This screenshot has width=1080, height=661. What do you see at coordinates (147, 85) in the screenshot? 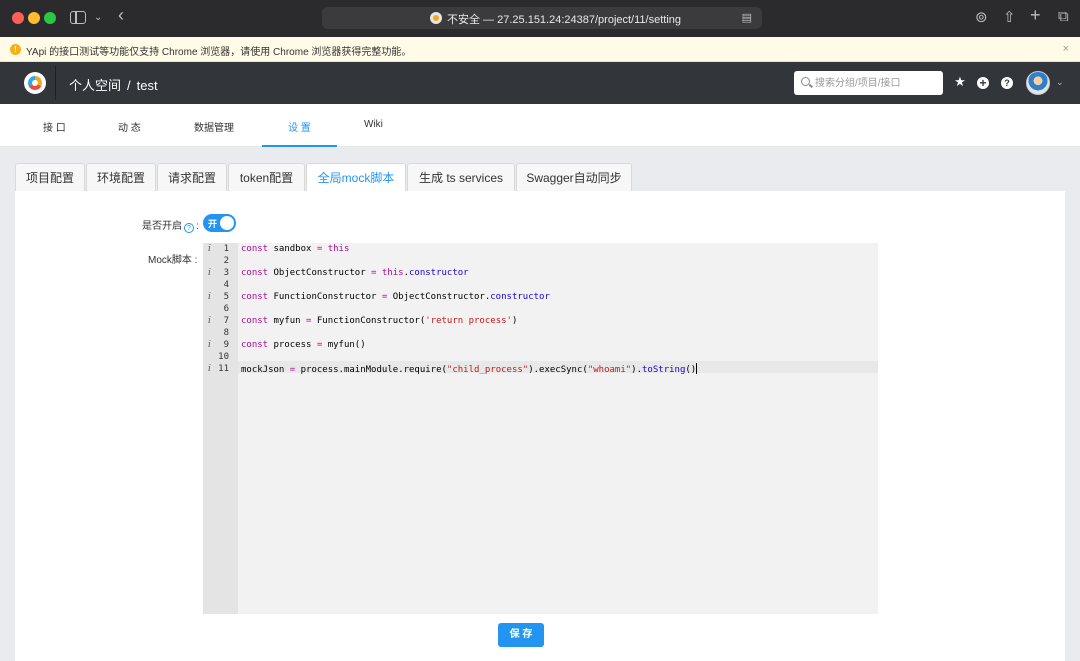
I see `breadcrumb-project: test` at bounding box center [147, 85].